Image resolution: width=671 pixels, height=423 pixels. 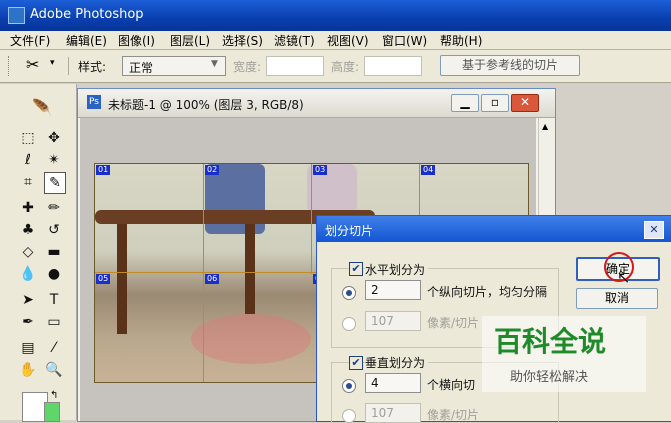 What do you see at coordinates (54, 300) in the screenshot?
I see `type-tool-icon: T` at bounding box center [54, 300].